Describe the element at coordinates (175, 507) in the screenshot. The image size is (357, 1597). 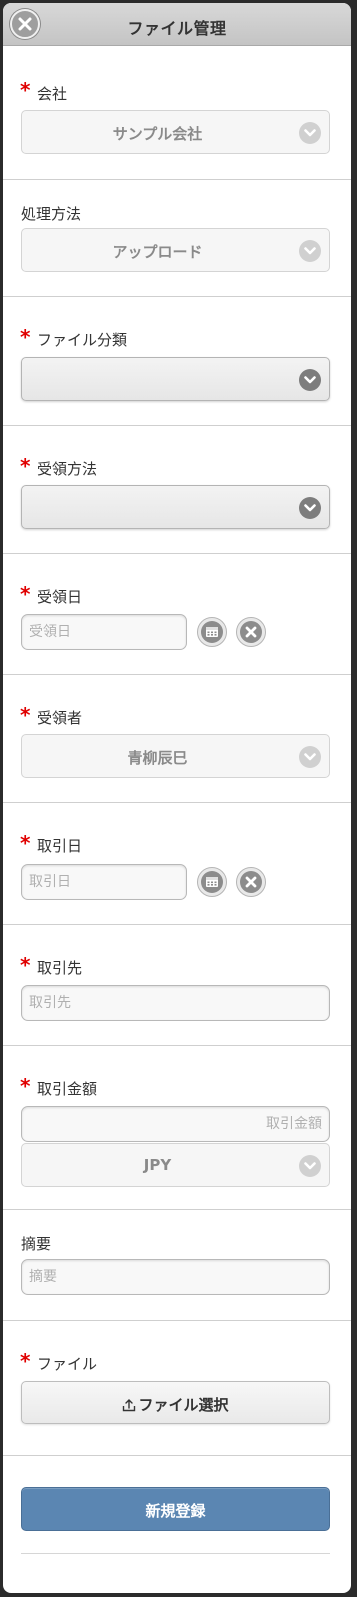
I see `receipt-method-select` at that location.